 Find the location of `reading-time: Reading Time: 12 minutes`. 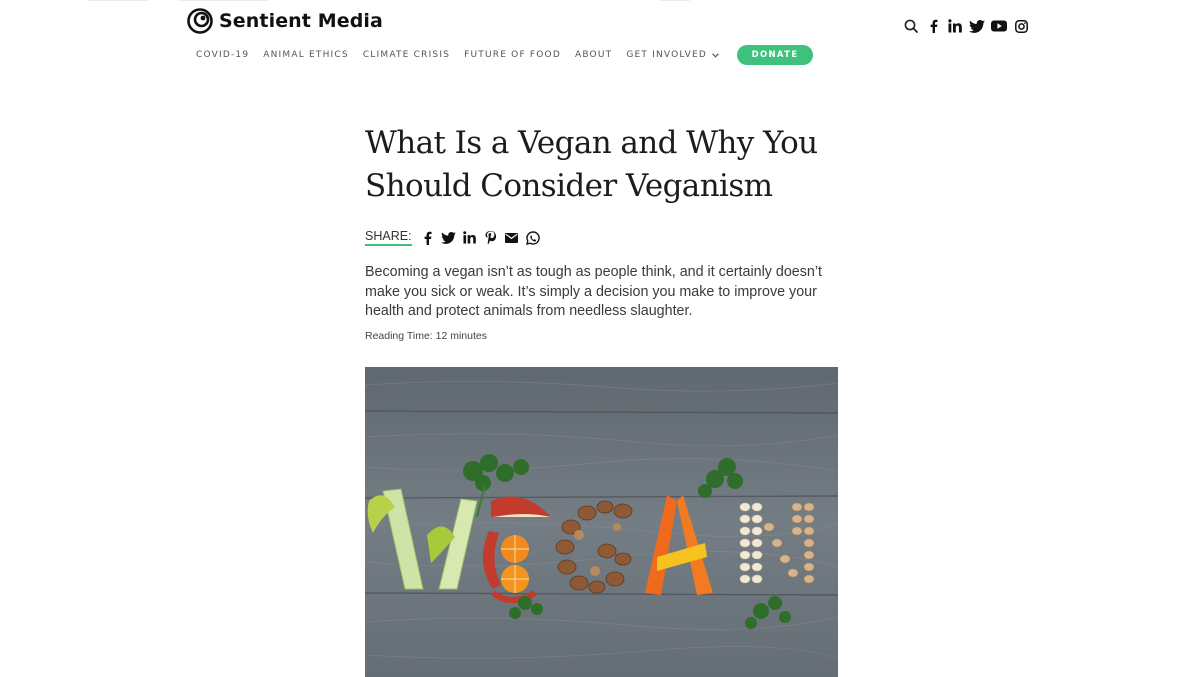

reading-time: Reading Time: 12 minutes is located at coordinates (426, 336).